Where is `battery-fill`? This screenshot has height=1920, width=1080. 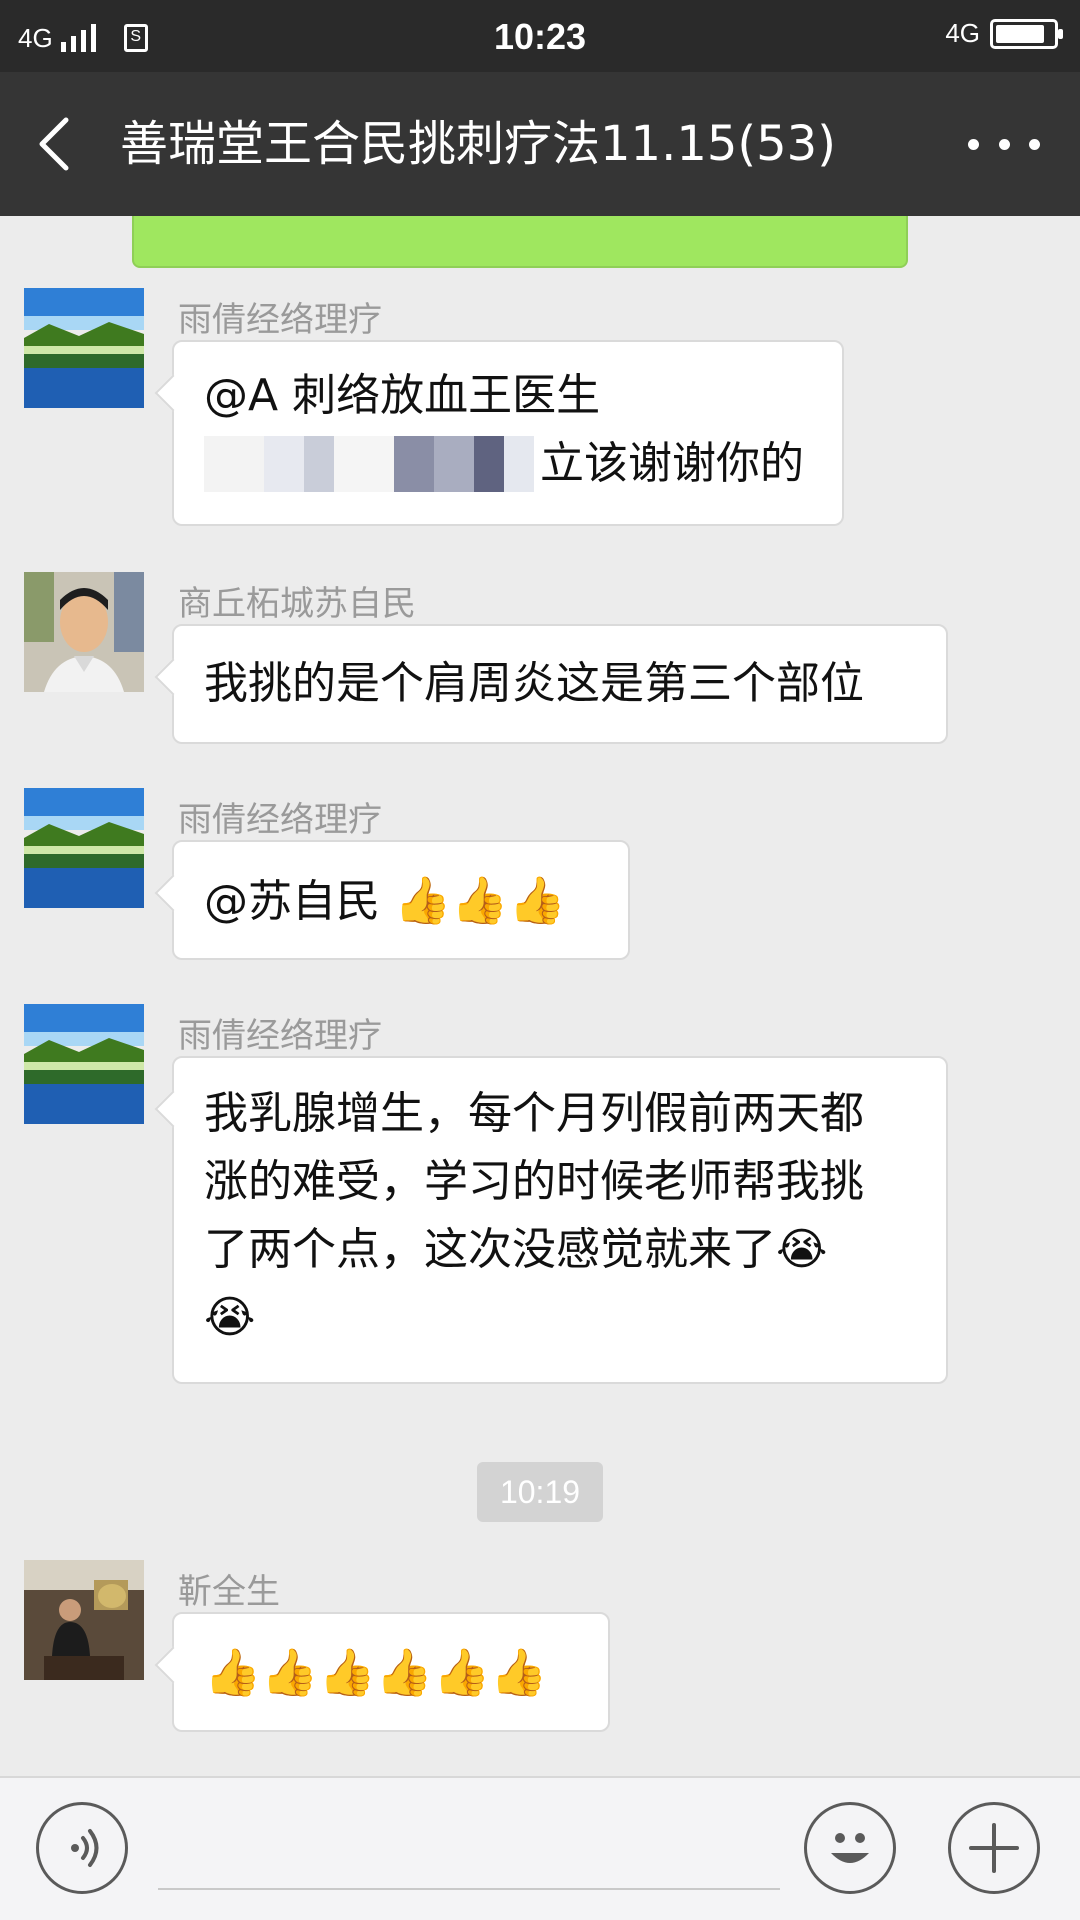 battery-fill is located at coordinates (1020, 33).